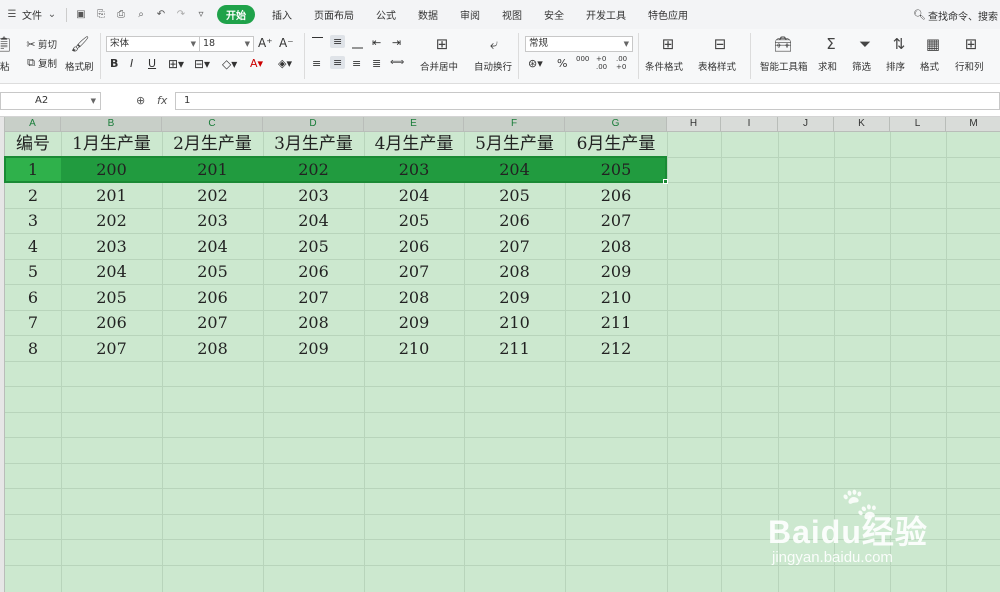 This screenshot has width=1000, height=592. I want to click on table-cell: 5, so click(33, 271).